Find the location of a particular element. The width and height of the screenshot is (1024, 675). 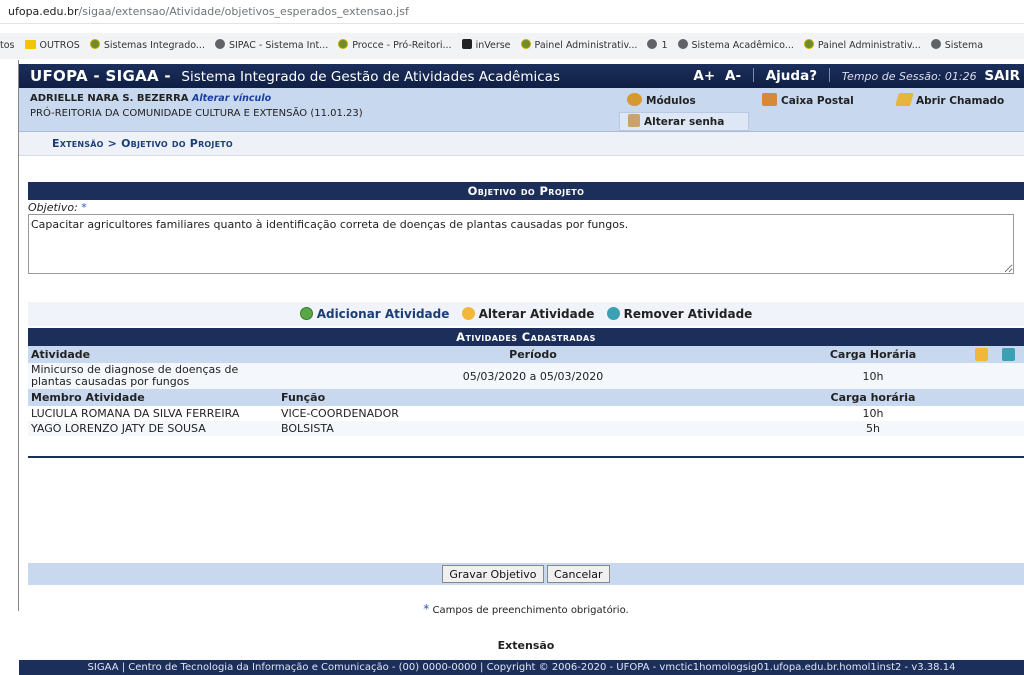

col-empty is located at coordinates (991, 397).